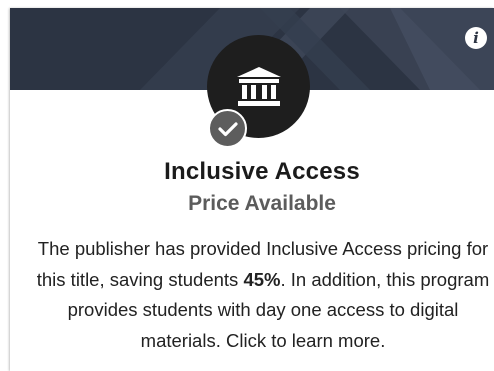 Image resolution: width=494 pixels, height=371 pixels. What do you see at coordinates (262, 279) in the screenshot?
I see `savings-percent: 45%` at bounding box center [262, 279].